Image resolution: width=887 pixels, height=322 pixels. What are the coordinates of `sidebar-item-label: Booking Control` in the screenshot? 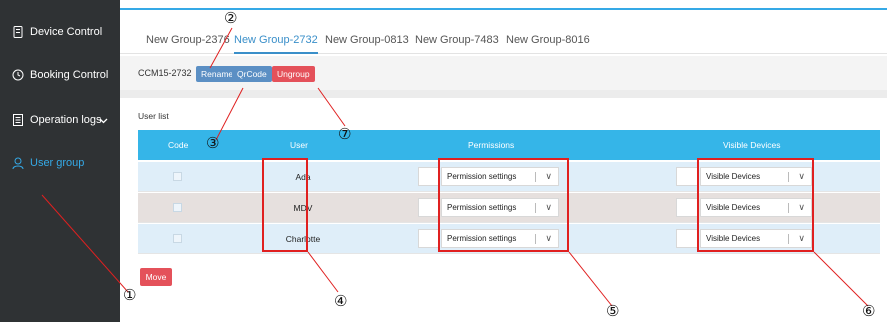 It's located at (69, 75).